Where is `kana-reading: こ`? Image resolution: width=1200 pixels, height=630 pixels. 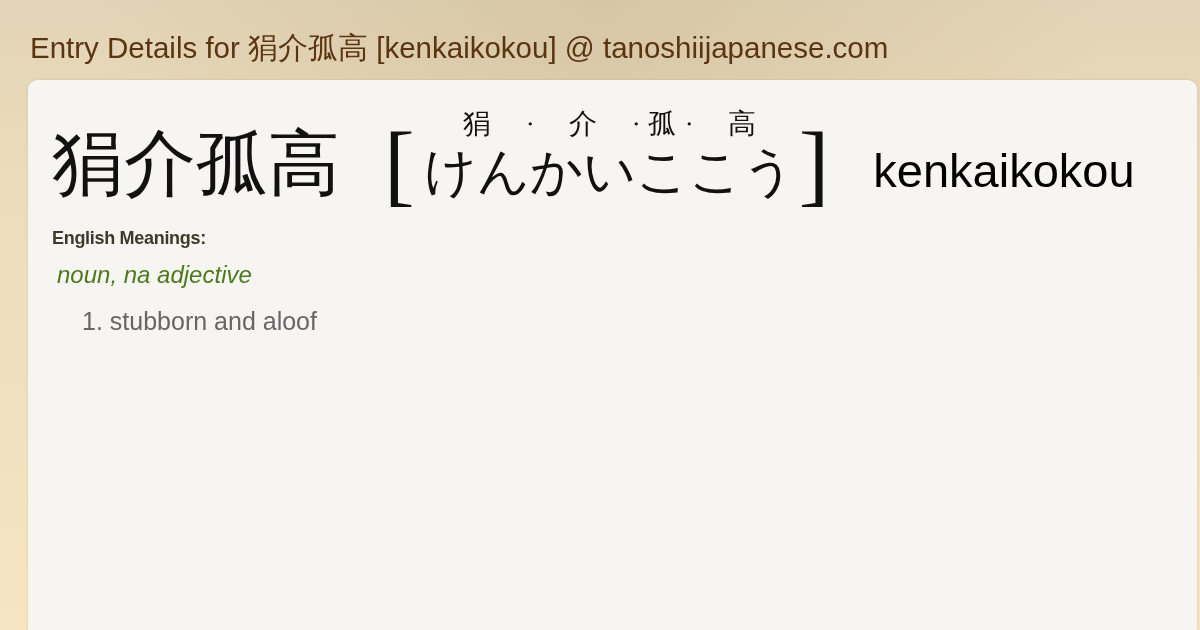
kana-reading: こ is located at coordinates (662, 172).